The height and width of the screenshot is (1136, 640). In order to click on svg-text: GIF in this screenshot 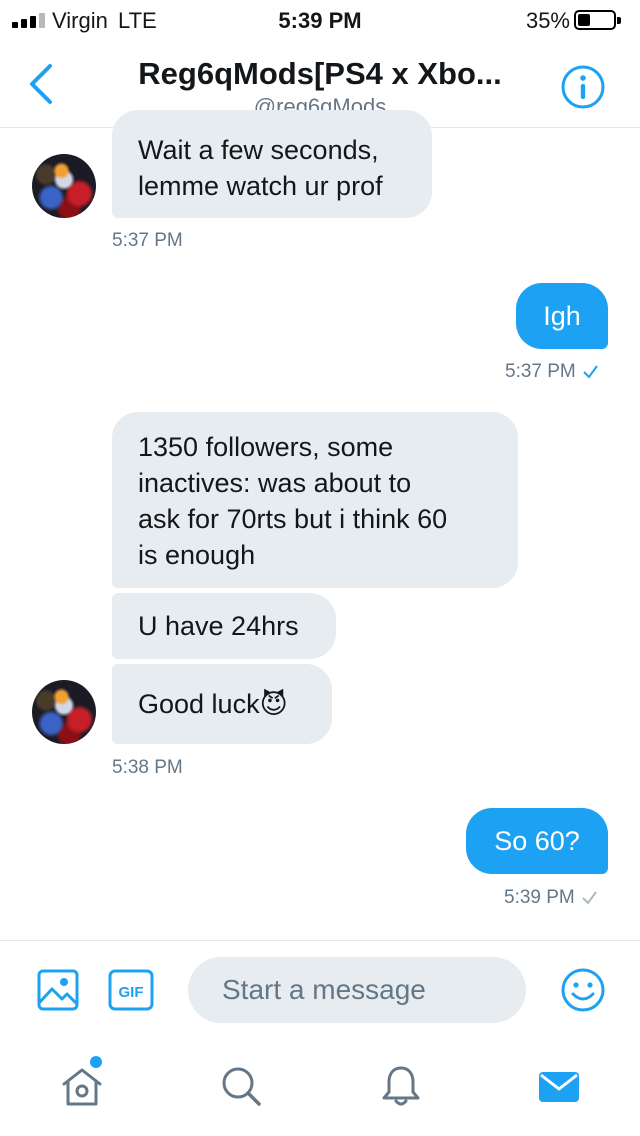, I will do `click(131, 992)`.